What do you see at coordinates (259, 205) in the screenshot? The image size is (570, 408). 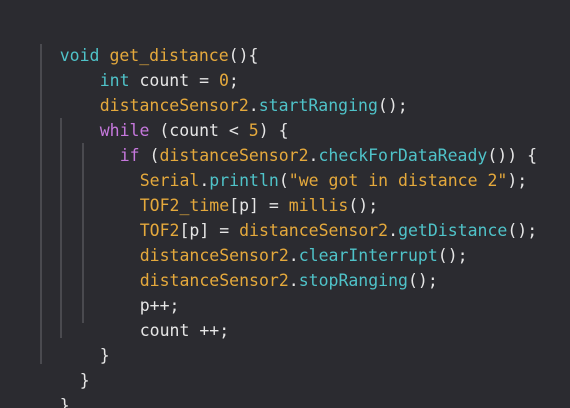 I see `code-line-7: TOF2_time[p] = millis();` at bounding box center [259, 205].